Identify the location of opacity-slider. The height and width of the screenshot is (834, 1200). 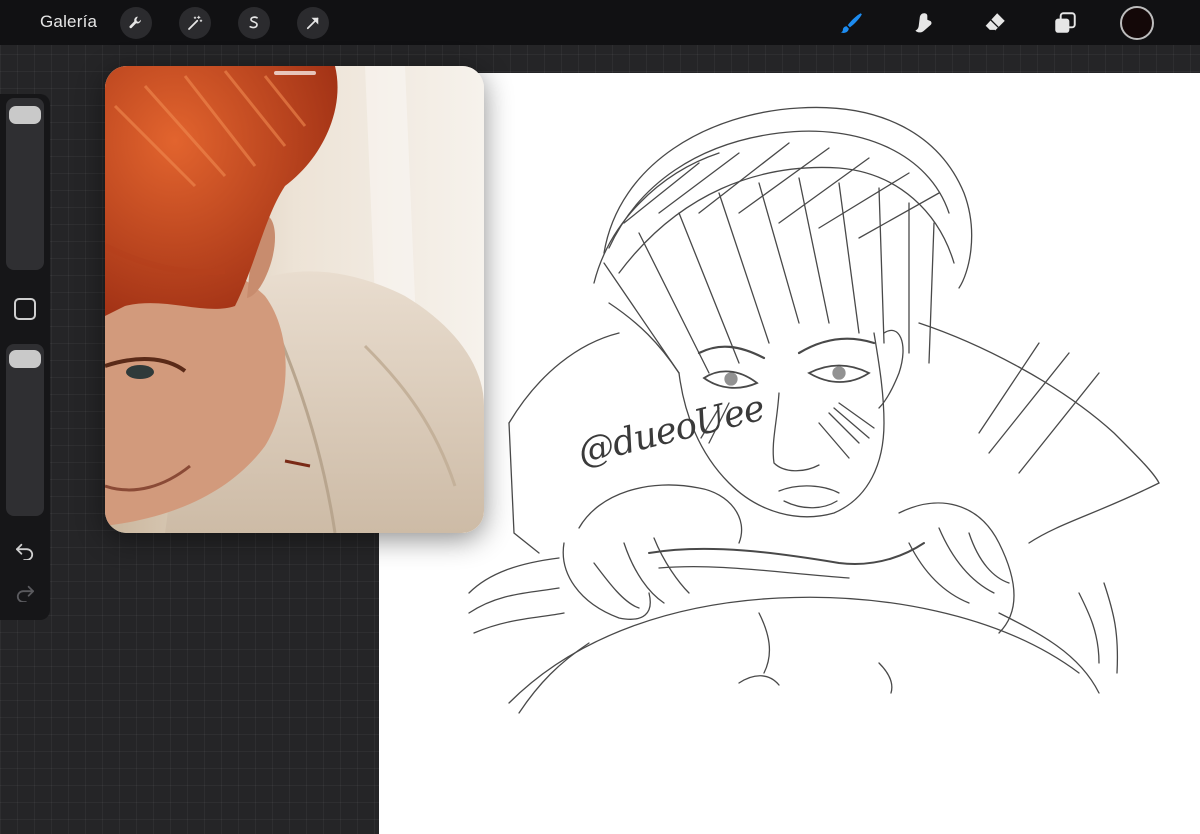
(25, 430).